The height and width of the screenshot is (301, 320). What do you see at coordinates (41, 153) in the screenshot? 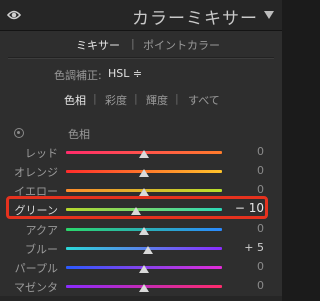
I see `slider-label: レッド` at bounding box center [41, 153].